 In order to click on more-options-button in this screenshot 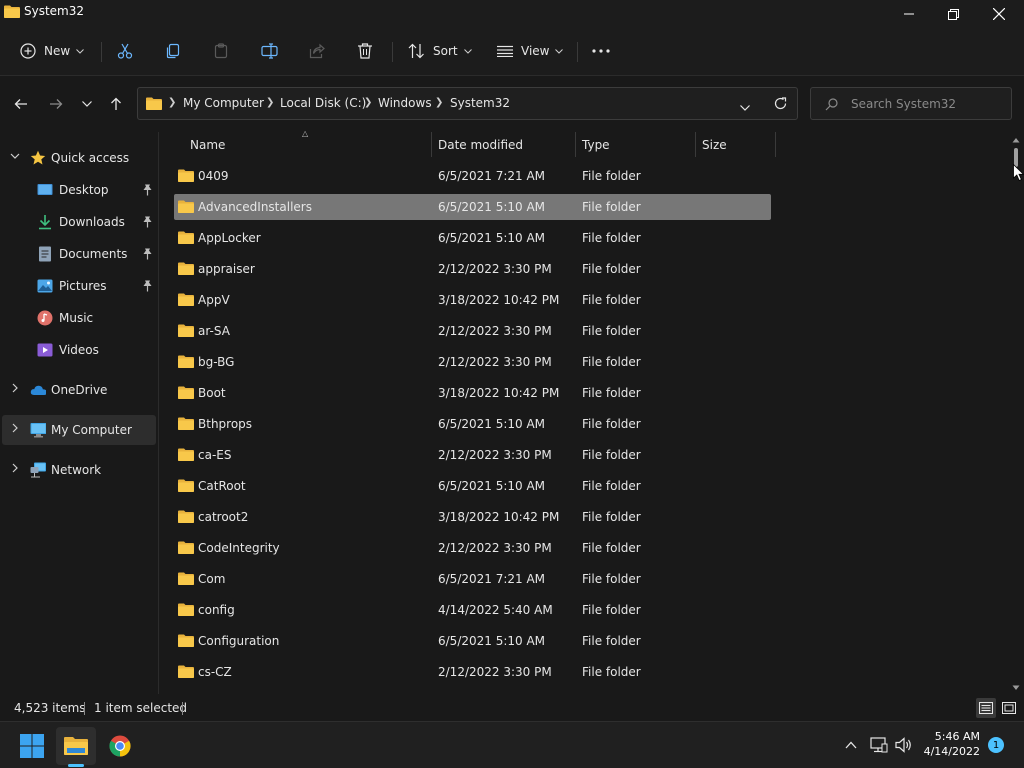, I will do `click(601, 51)`.